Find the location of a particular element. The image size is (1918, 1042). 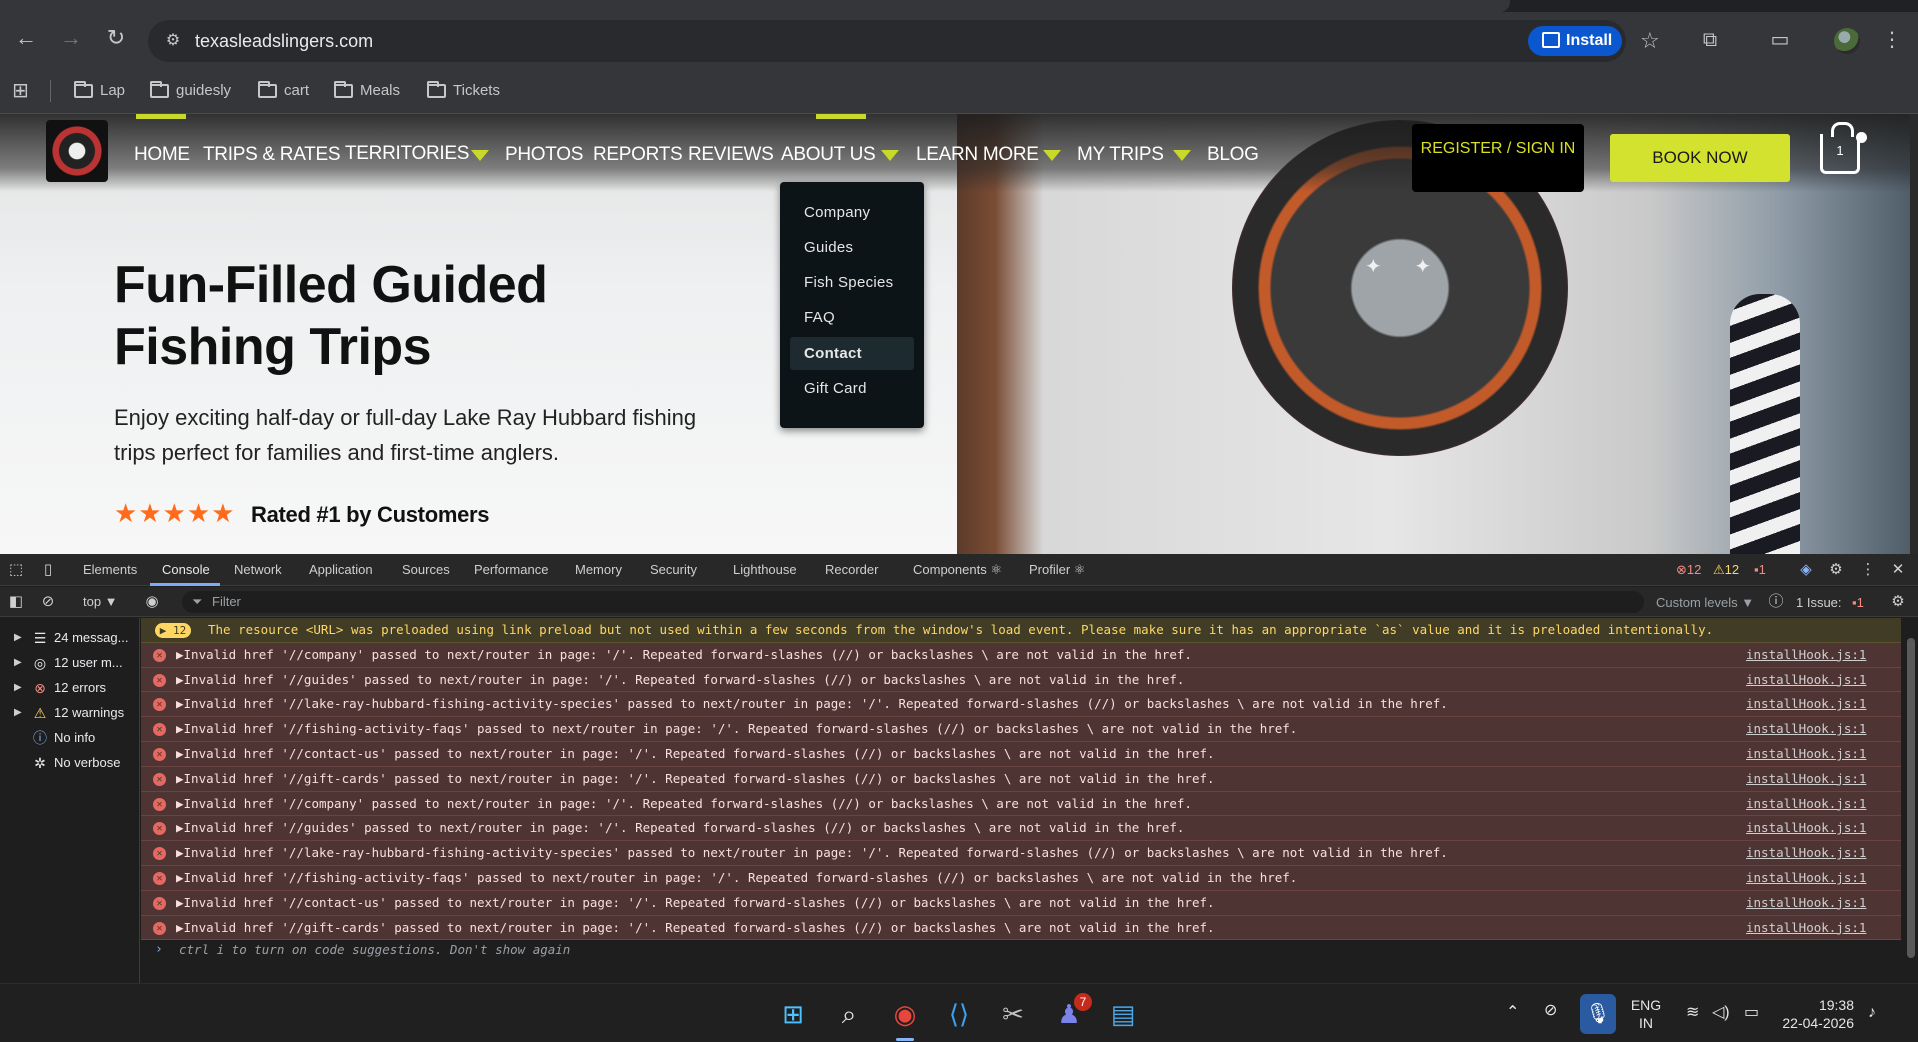

snipping-tool-icon: ✂ is located at coordinates (1013, 1014).